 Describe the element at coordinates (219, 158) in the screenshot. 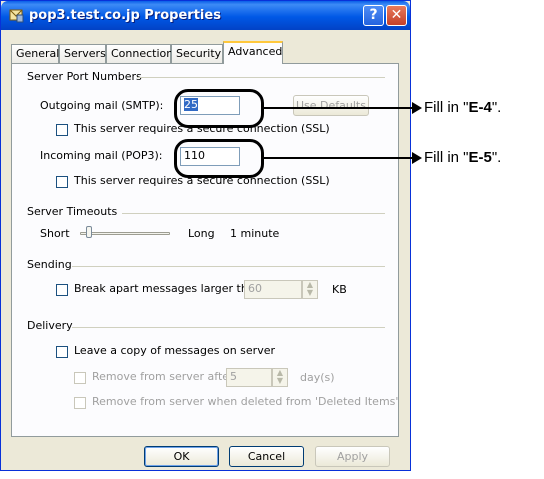

I see `pop3-port-callout` at that location.